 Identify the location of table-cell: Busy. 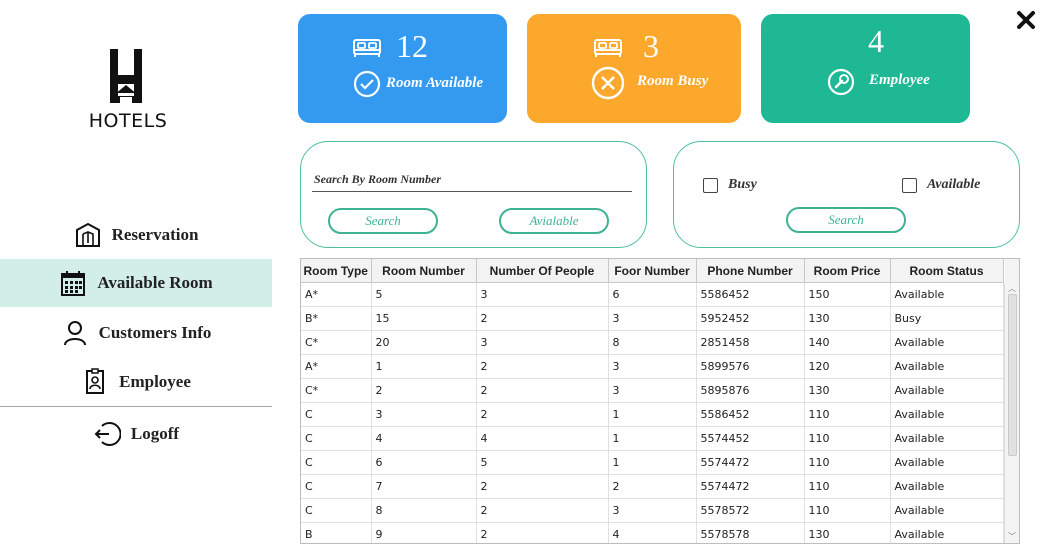
(947, 318).